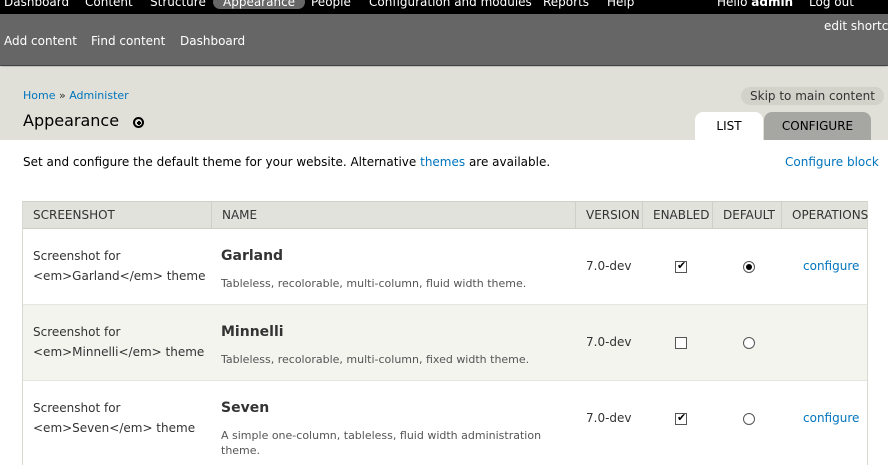 The height and width of the screenshot is (465, 888). I want to click on column-header-operations: OPERATIONS, so click(824, 215).